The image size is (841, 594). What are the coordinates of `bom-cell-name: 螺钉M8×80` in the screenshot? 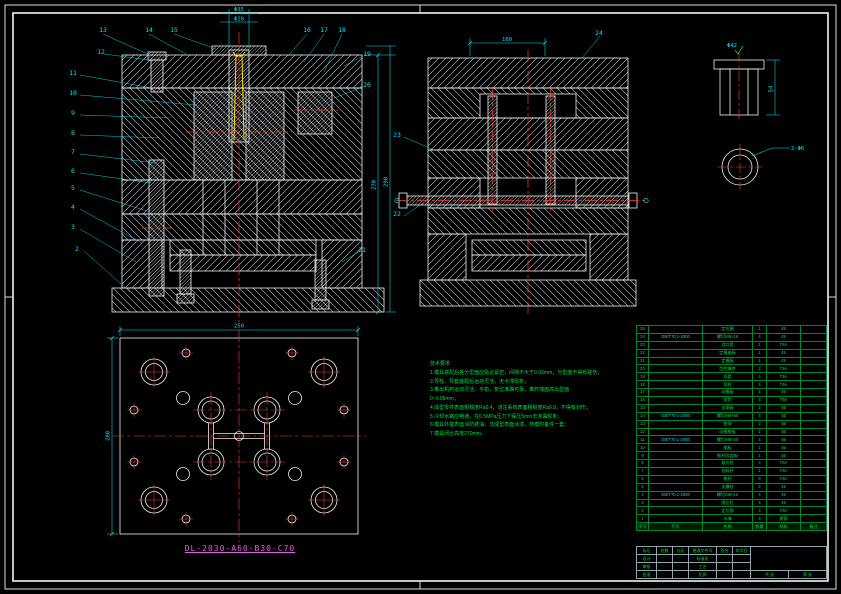 It's located at (727, 416).